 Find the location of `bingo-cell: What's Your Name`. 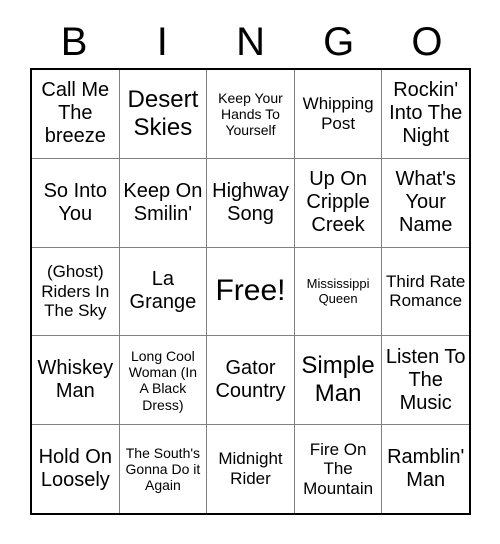

bingo-cell: What's Your Name is located at coordinates (425, 202).